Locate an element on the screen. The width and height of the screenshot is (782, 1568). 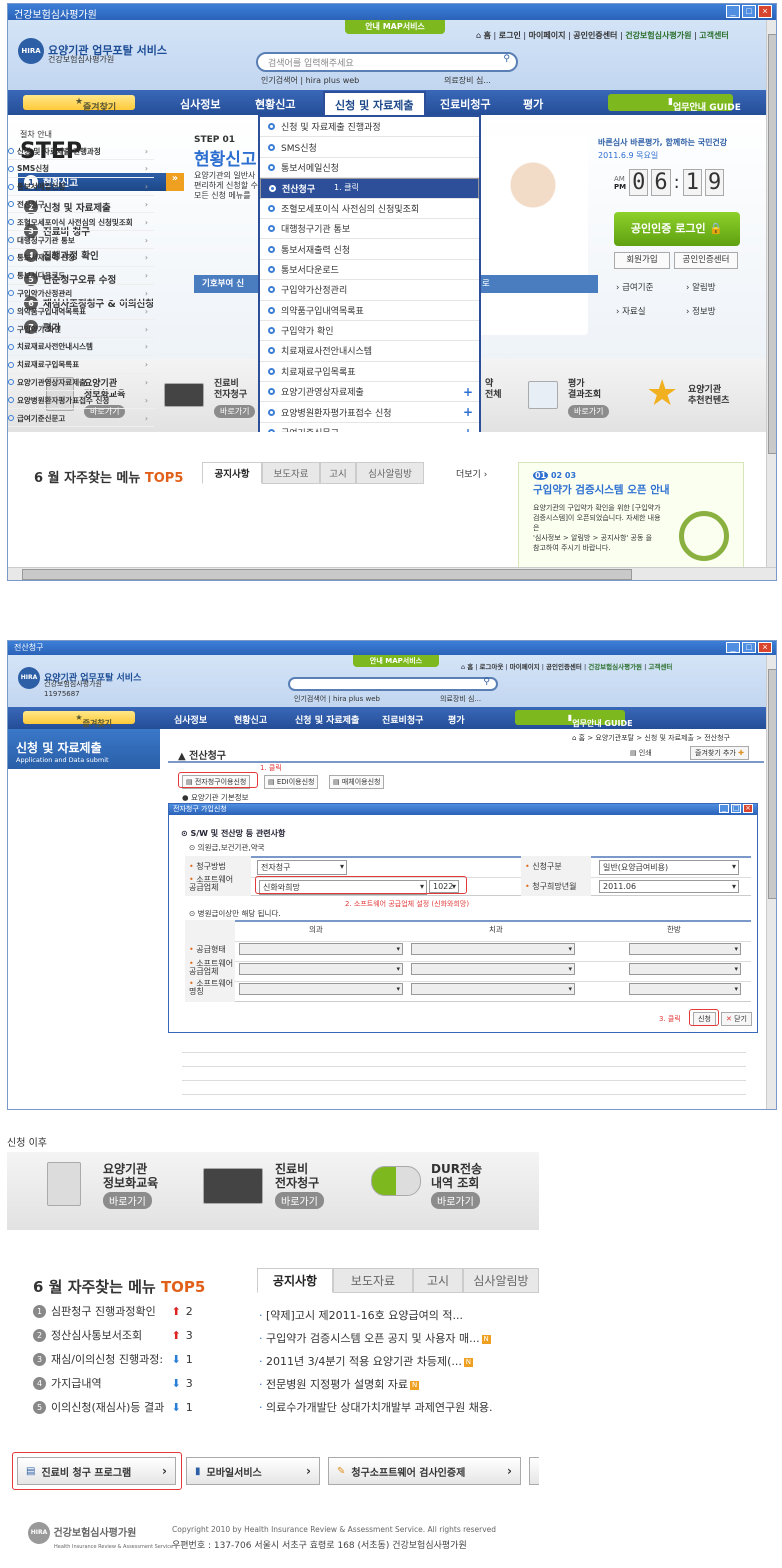
dropdown-item: 통보서재출력 신청 is located at coordinates (369, 249).